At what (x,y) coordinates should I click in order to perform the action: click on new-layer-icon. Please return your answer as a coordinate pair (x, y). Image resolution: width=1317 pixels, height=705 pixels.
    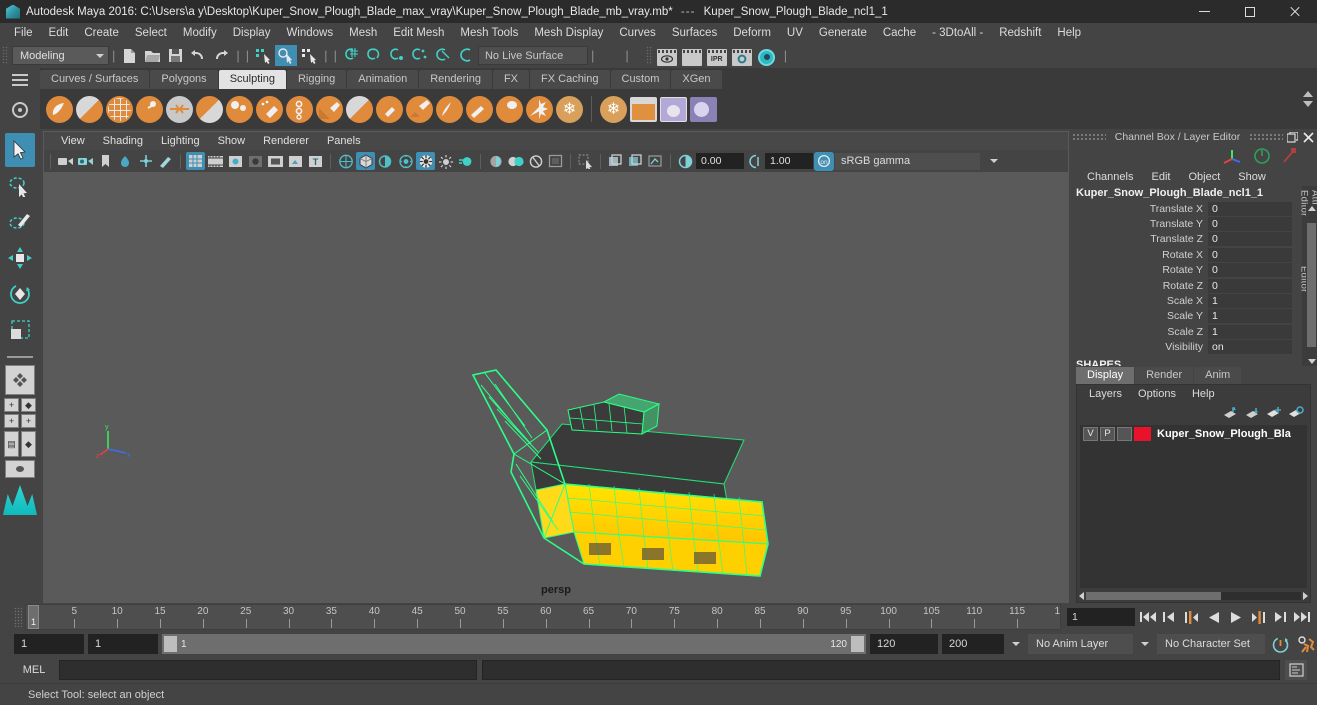
    Looking at the image, I should click on (1274, 413).